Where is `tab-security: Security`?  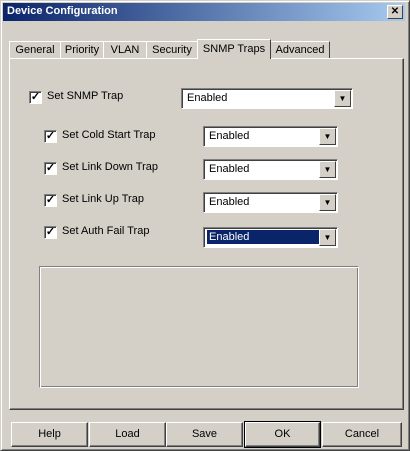
tab-security: Security is located at coordinates (172, 49).